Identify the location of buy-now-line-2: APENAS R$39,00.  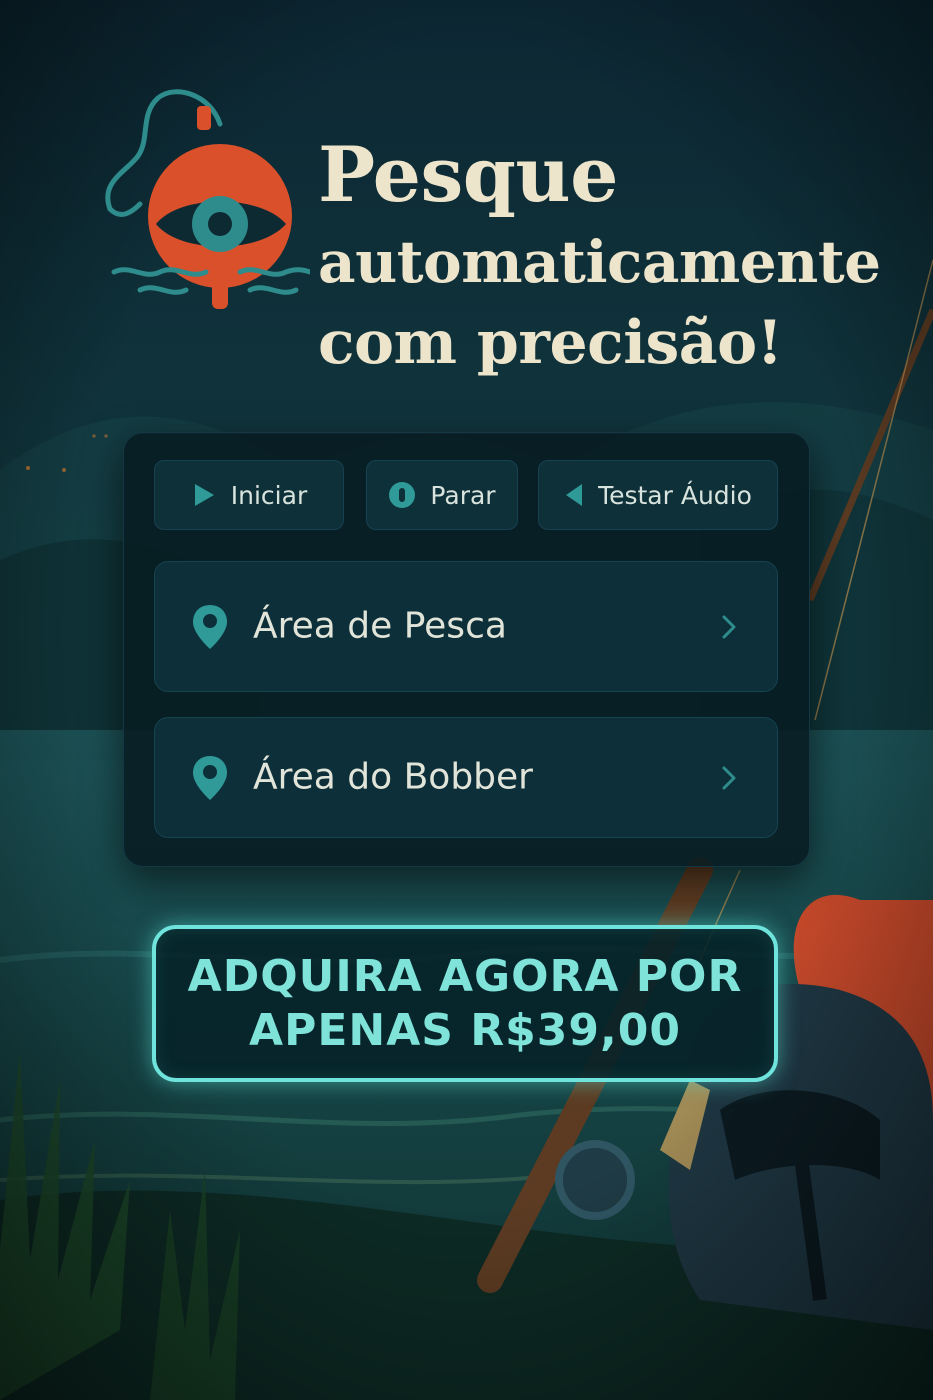
(465, 1030).